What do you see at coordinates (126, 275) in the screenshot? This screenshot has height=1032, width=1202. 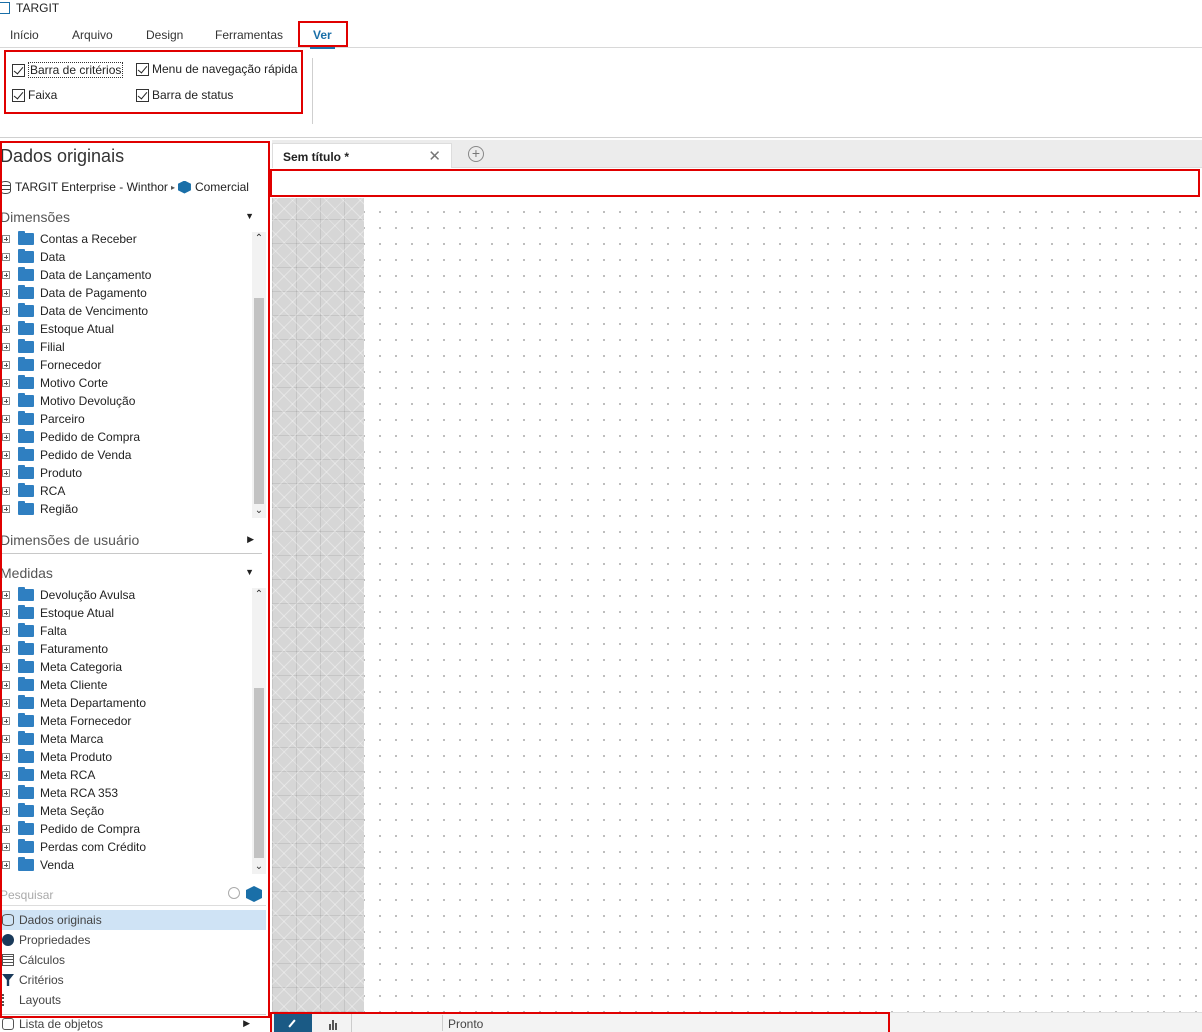 I see `tree-item: Data de Lançamento` at bounding box center [126, 275].